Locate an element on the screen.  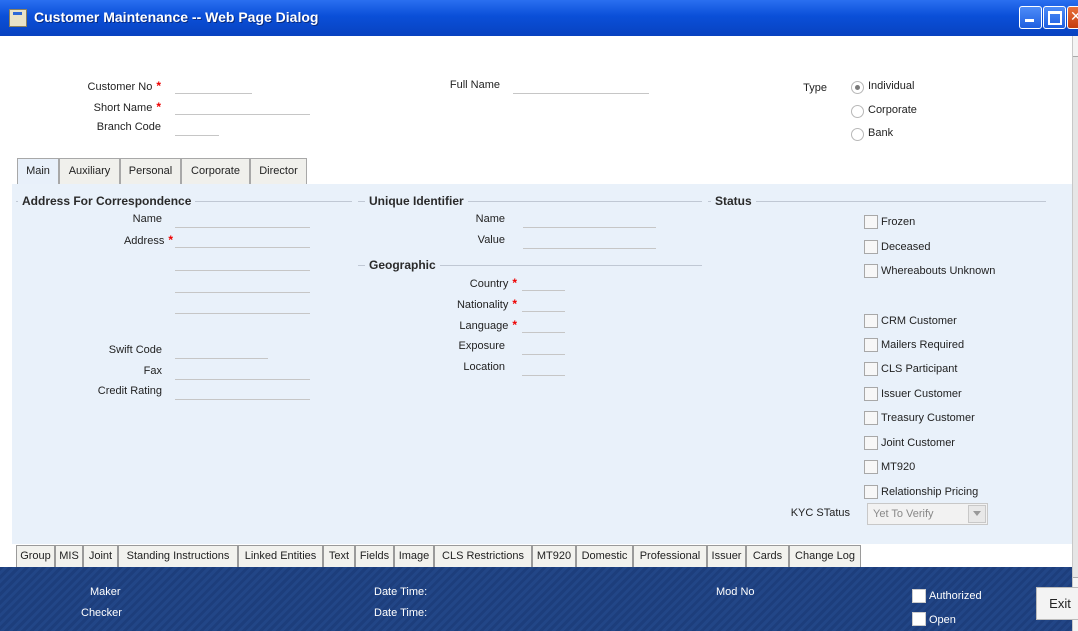
minimize-button is located at coordinates (1030, 17).